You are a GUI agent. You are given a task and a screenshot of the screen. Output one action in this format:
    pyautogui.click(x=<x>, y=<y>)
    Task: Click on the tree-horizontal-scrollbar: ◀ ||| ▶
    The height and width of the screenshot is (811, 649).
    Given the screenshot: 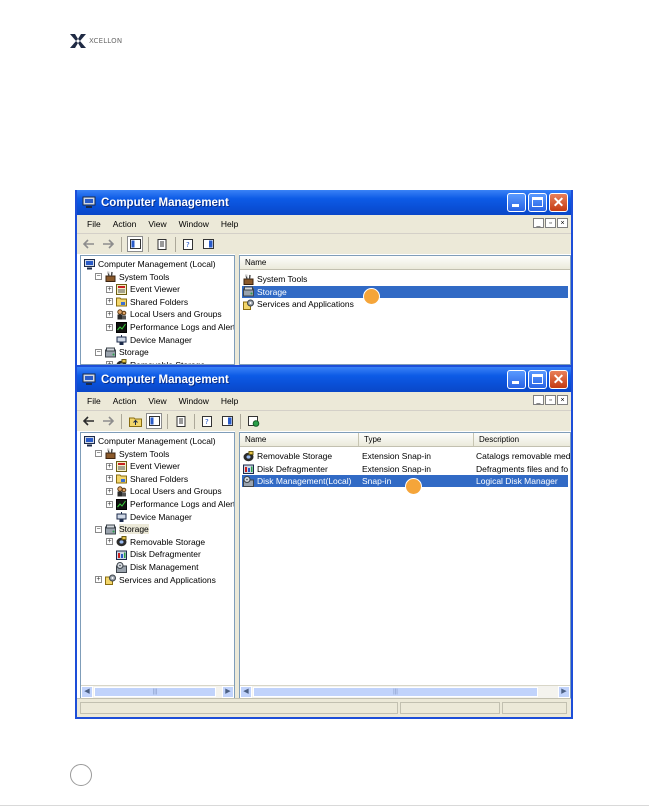 What is the action you would take?
    pyautogui.click(x=157, y=691)
    